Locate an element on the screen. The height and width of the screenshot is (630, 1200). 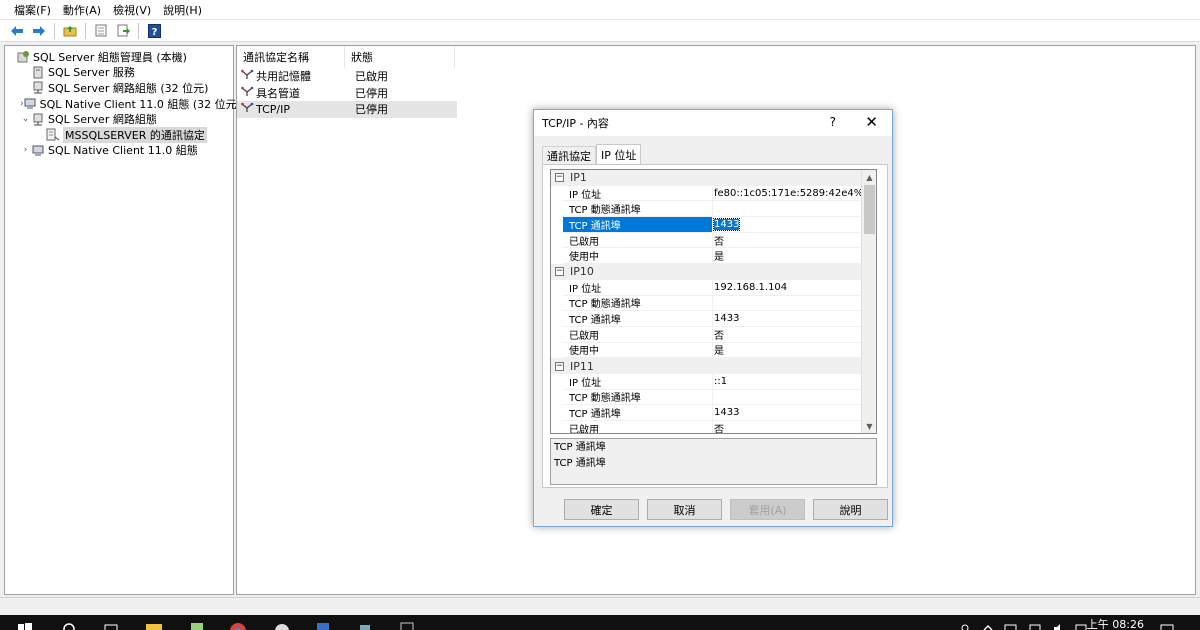
column-header-status: 狀態 is located at coordinates (400, 57).